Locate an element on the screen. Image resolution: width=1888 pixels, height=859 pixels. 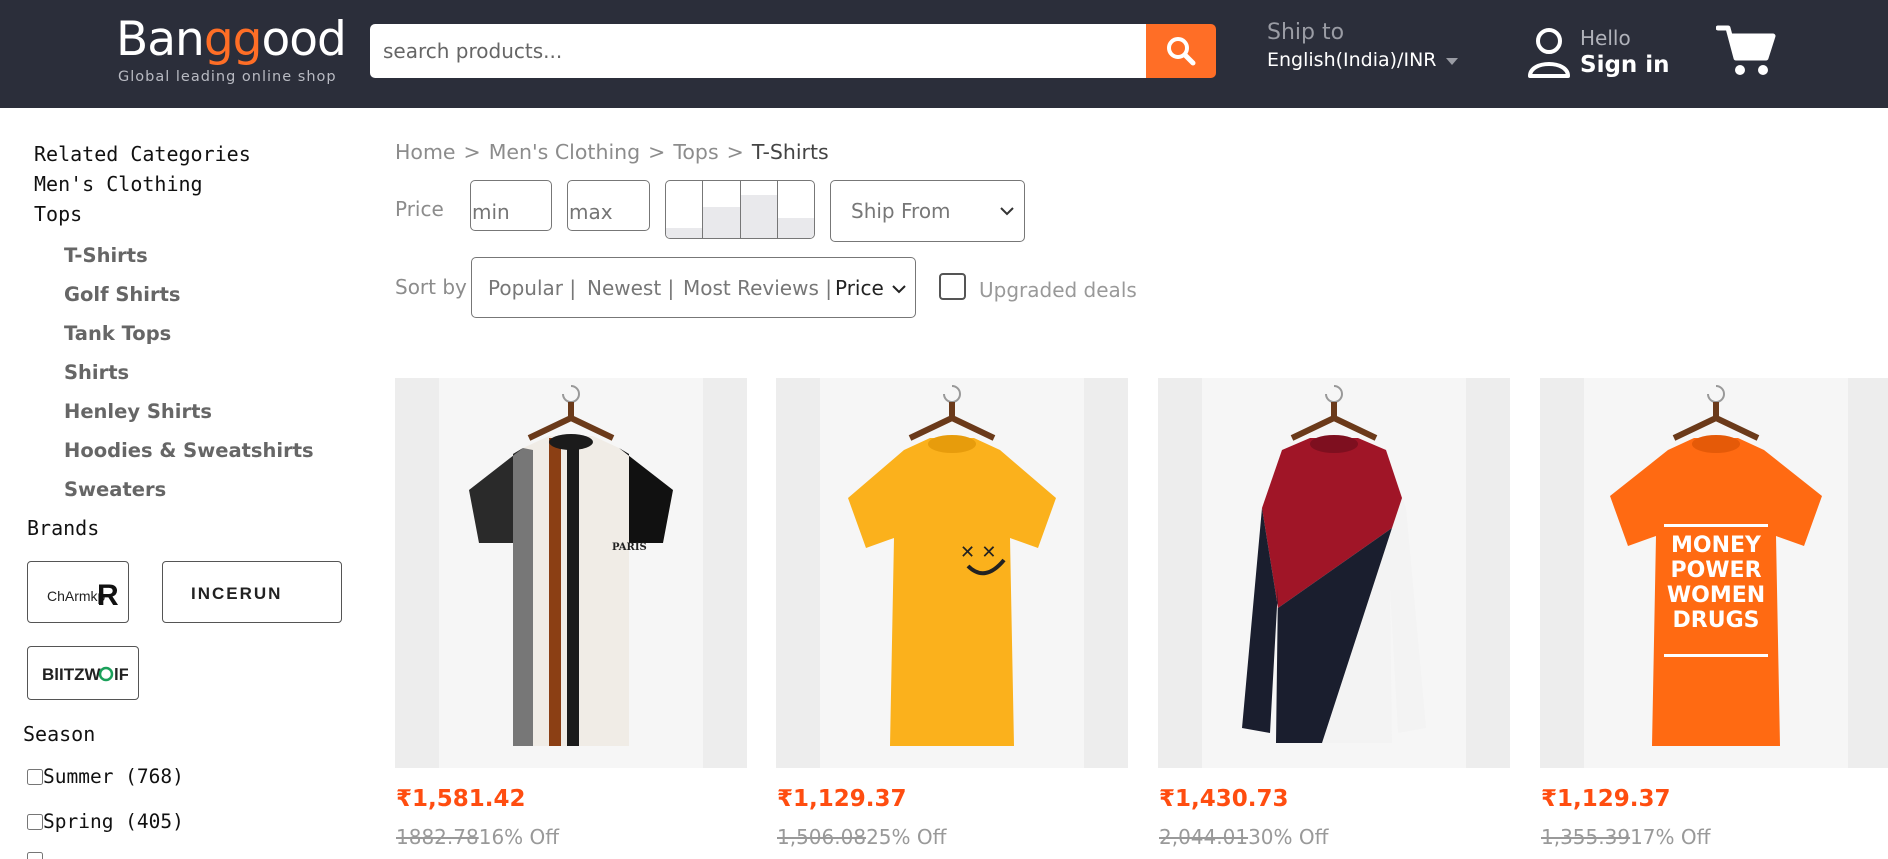
sort-options: Popular | Newest | Most Reviews | Price is located at coordinates (693, 287).